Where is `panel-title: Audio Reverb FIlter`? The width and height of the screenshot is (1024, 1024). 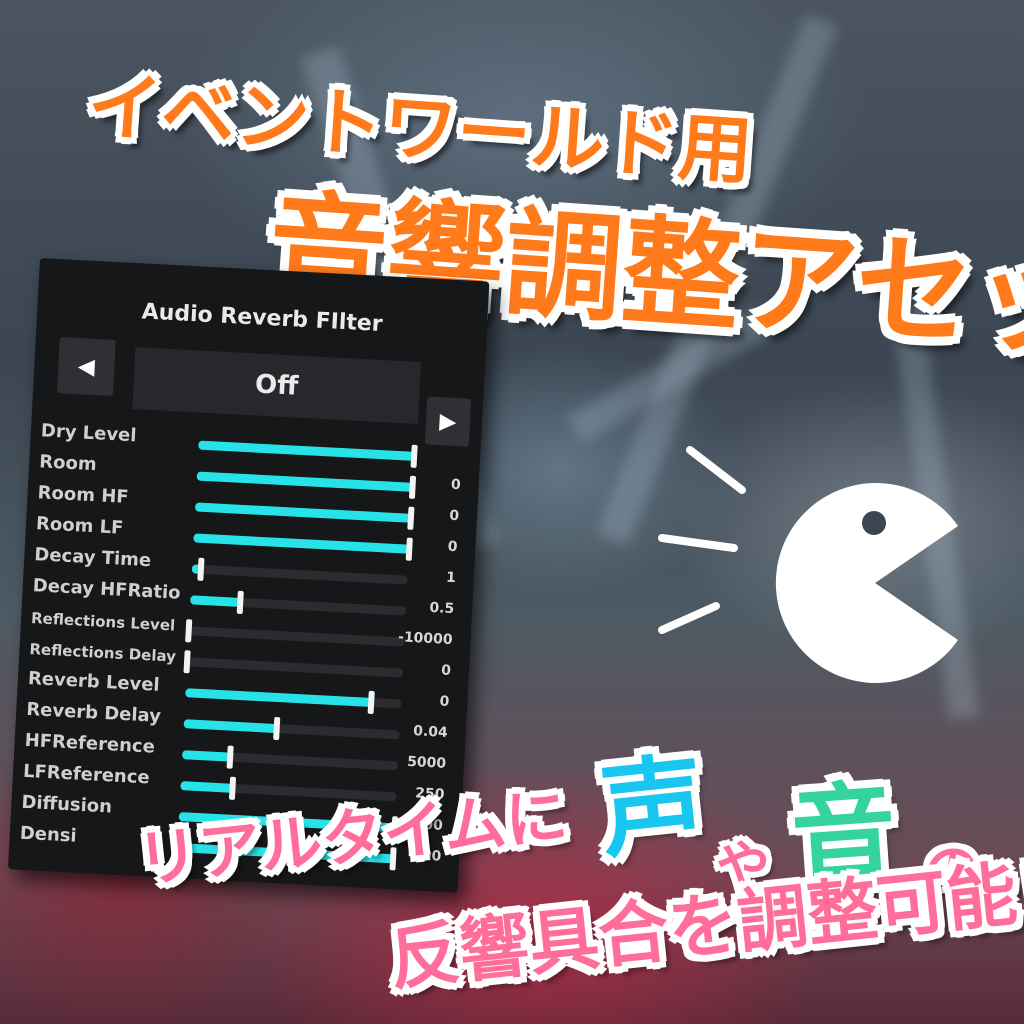 panel-title: Audio Reverb FIlter is located at coordinates (262, 318).